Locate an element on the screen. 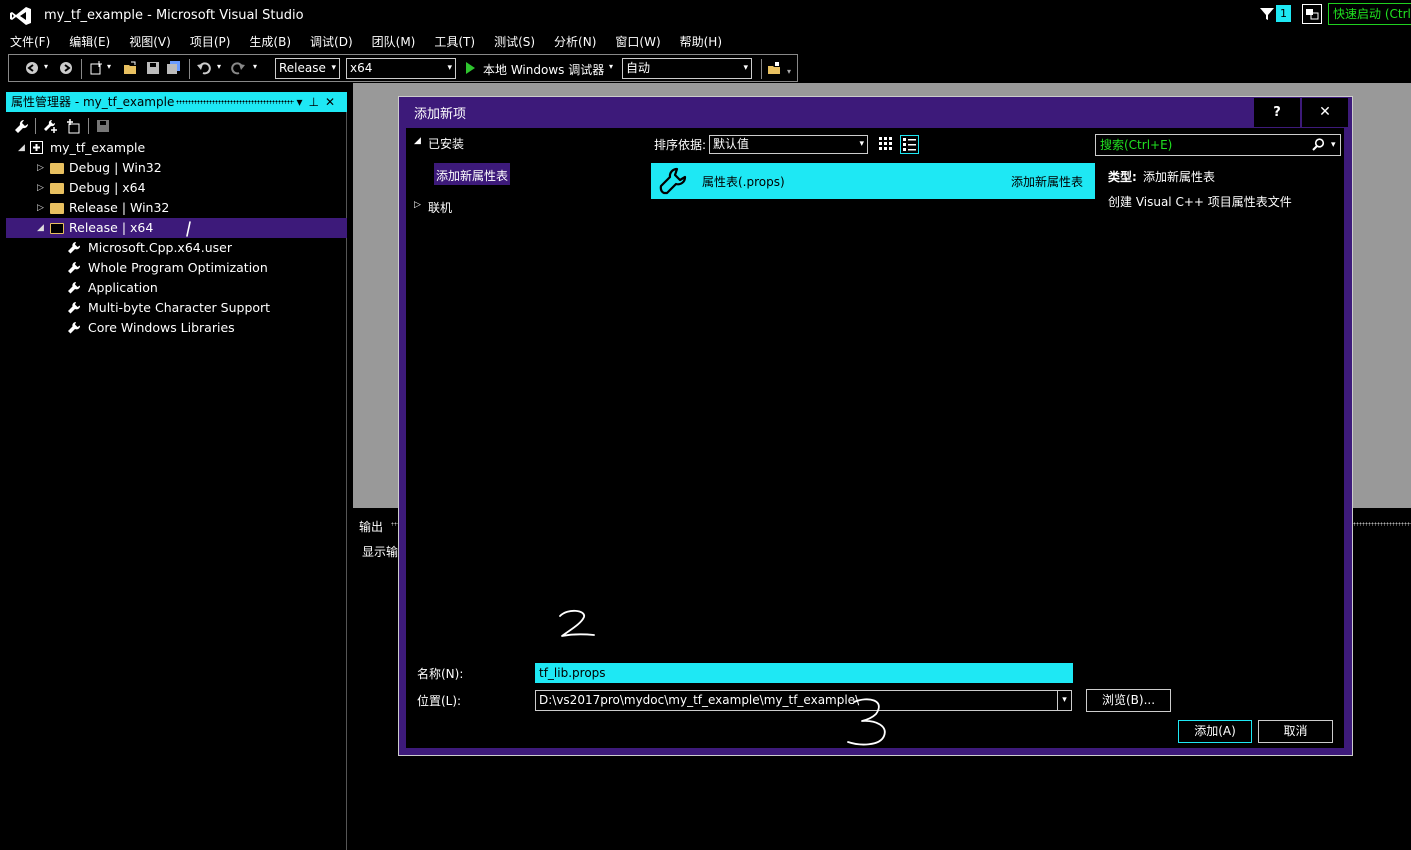  nav-installed: 已安装 is located at coordinates (446, 143).